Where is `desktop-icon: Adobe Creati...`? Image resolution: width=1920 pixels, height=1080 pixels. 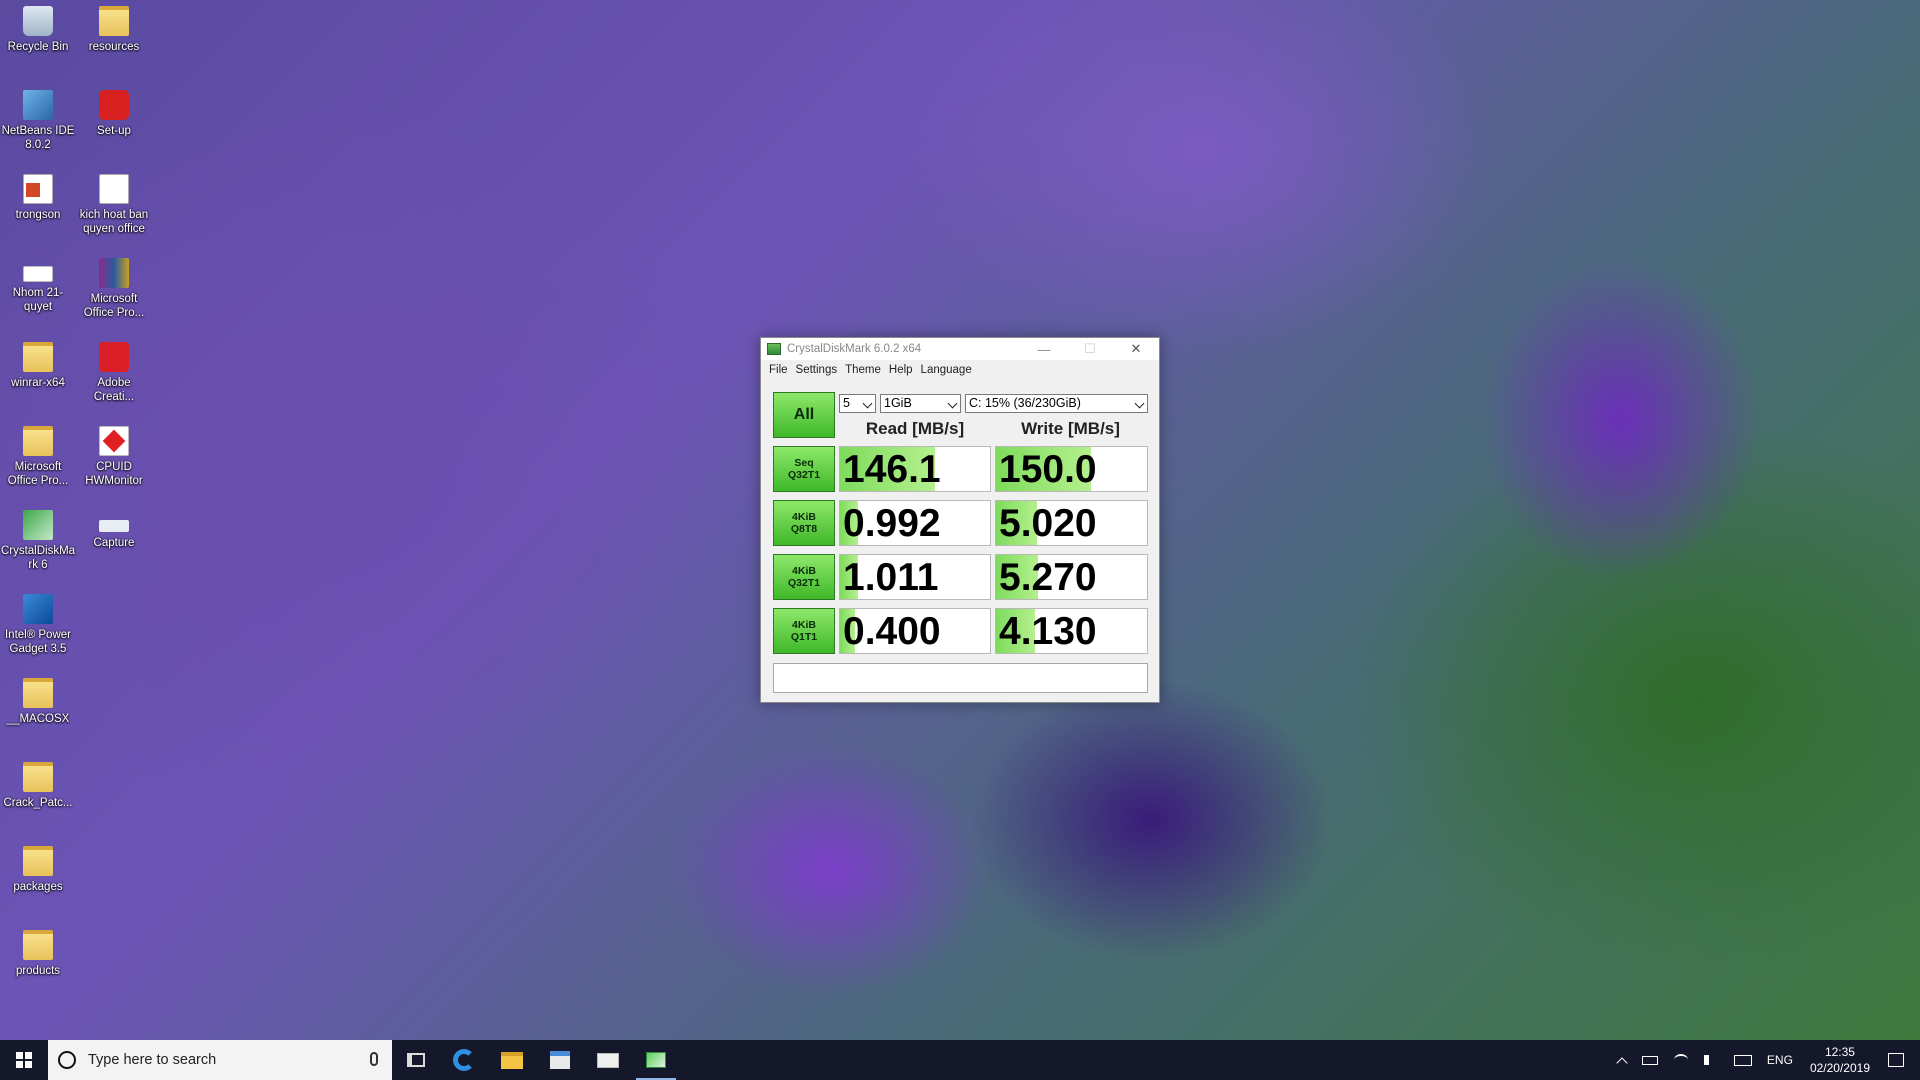 desktop-icon: Adobe Creati... is located at coordinates (114, 370).